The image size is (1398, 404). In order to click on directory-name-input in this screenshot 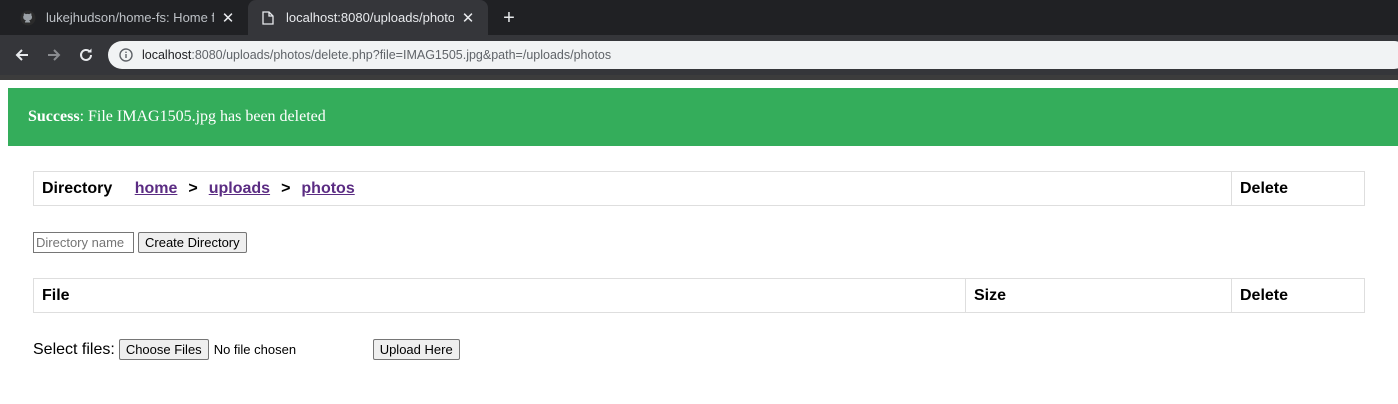, I will do `click(83, 242)`.